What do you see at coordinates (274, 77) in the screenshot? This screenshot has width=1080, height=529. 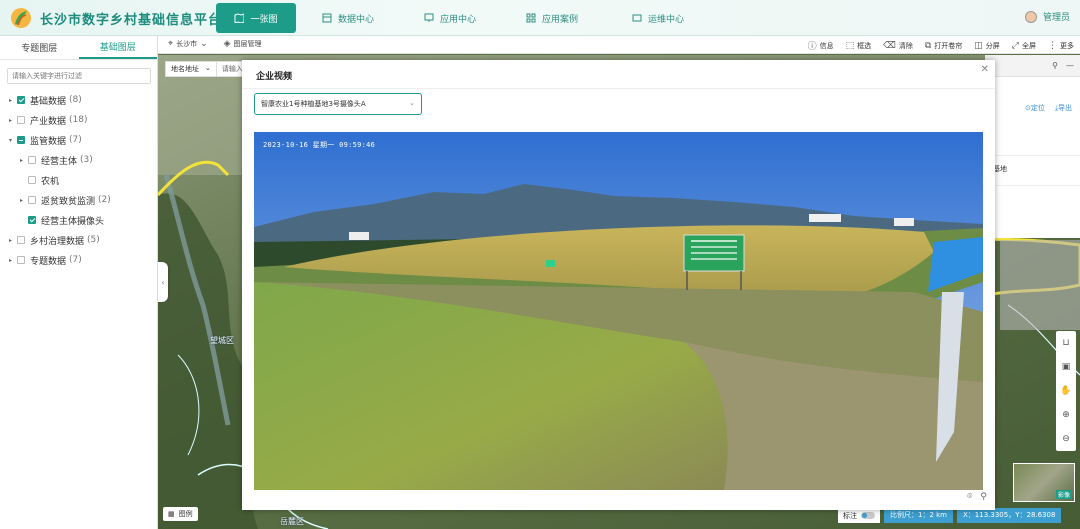 I see `dialog-title: 企业视频` at bounding box center [274, 77].